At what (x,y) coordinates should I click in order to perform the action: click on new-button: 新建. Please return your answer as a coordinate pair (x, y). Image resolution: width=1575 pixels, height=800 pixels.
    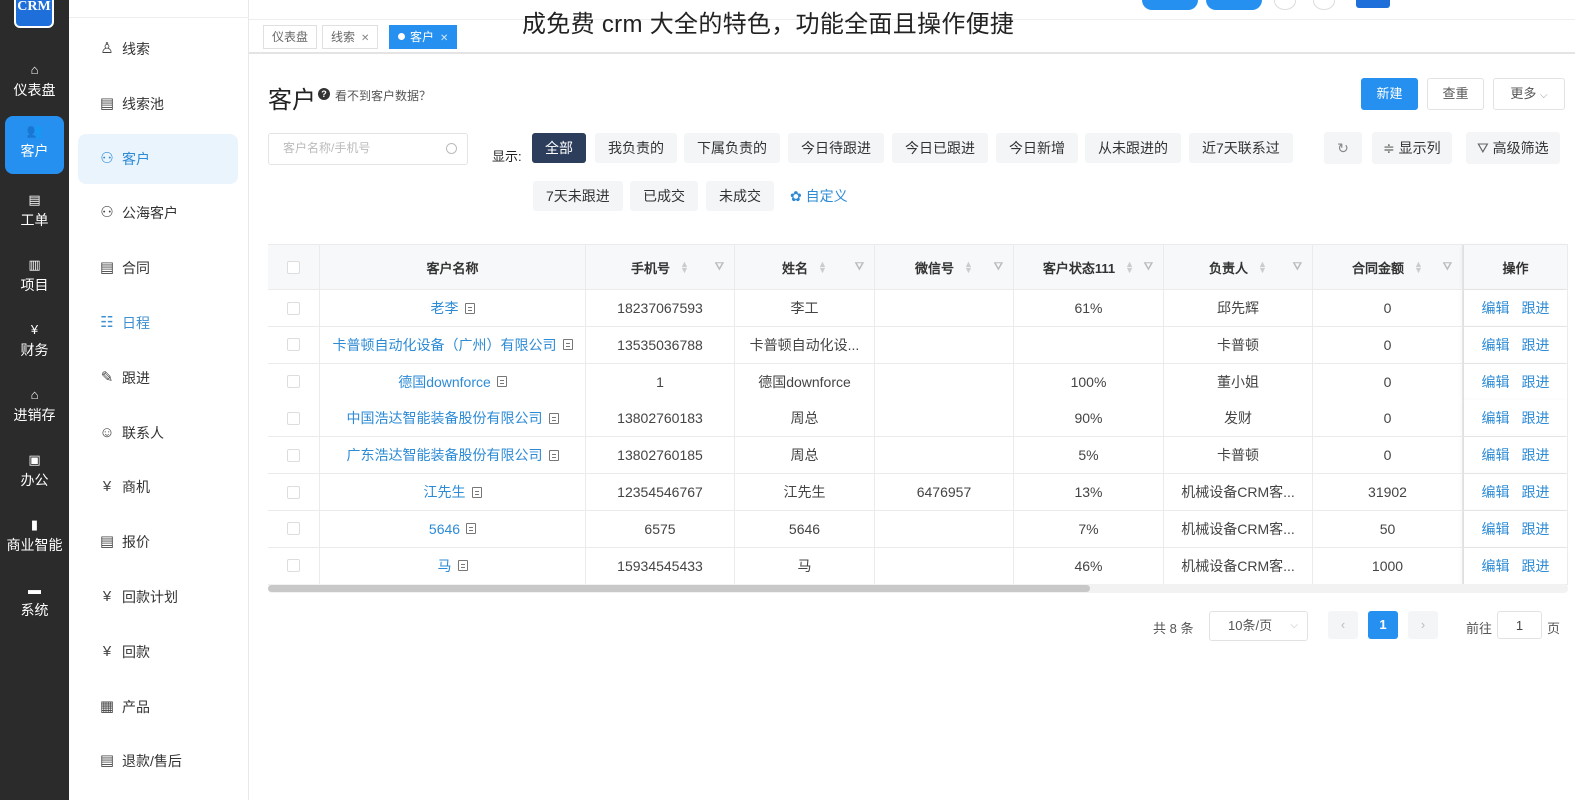
    Looking at the image, I should click on (1389, 94).